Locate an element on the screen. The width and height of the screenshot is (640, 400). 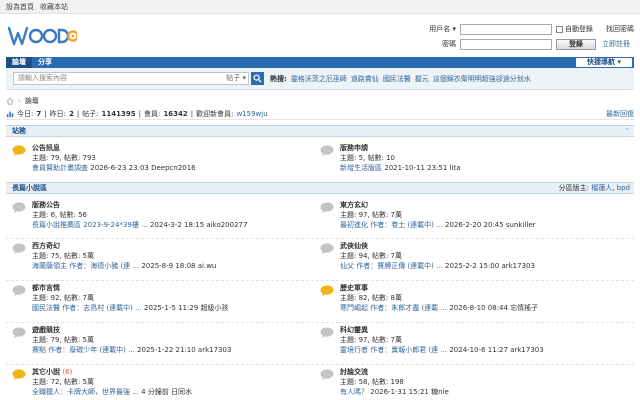
search-input: 請輸入搜索內容 帖子 ▾ is located at coordinates (131, 78).